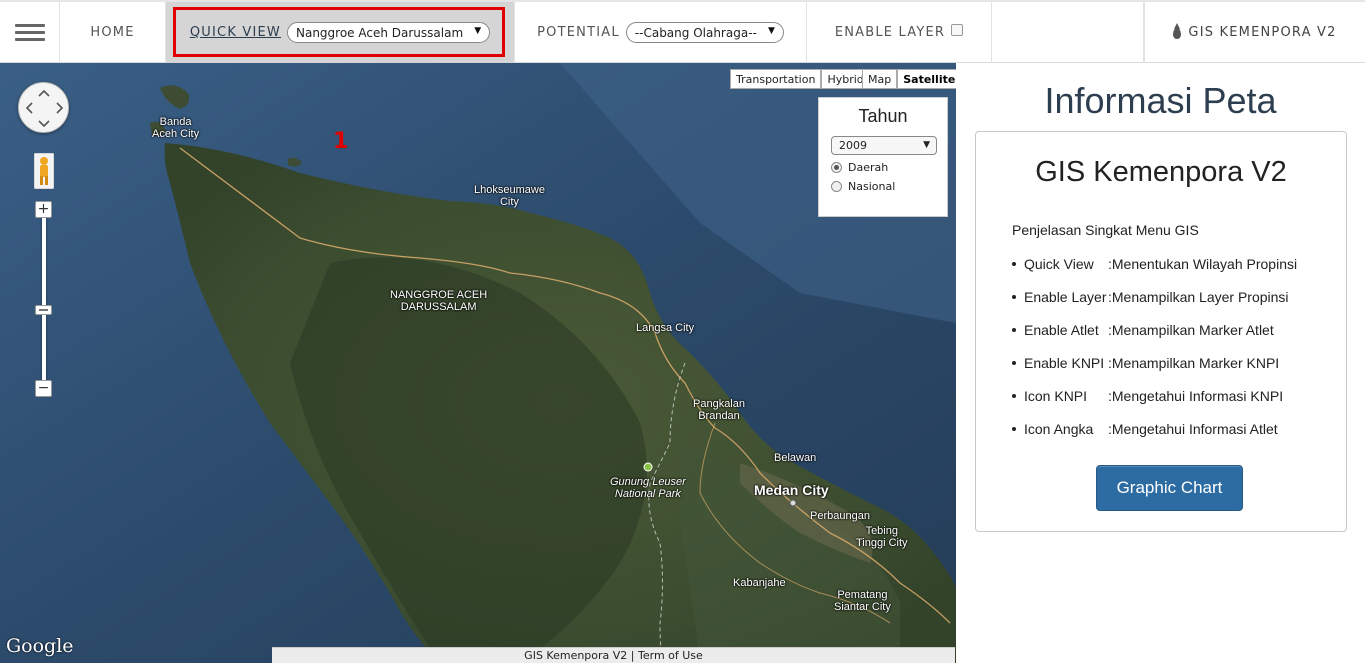  Describe the element at coordinates (957, 29) in the screenshot. I see `enable-layer-checkbox` at that location.